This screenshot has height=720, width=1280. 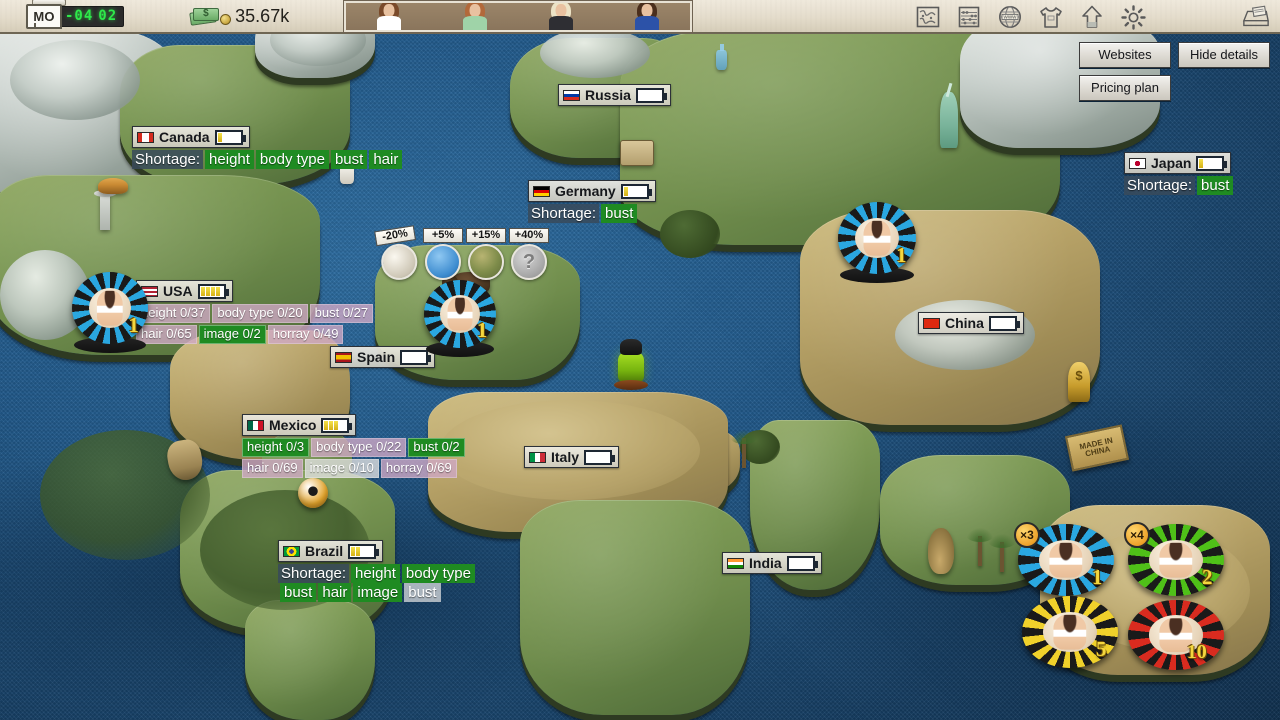 I want to click on character-portrait-strip, so click(x=518, y=16).